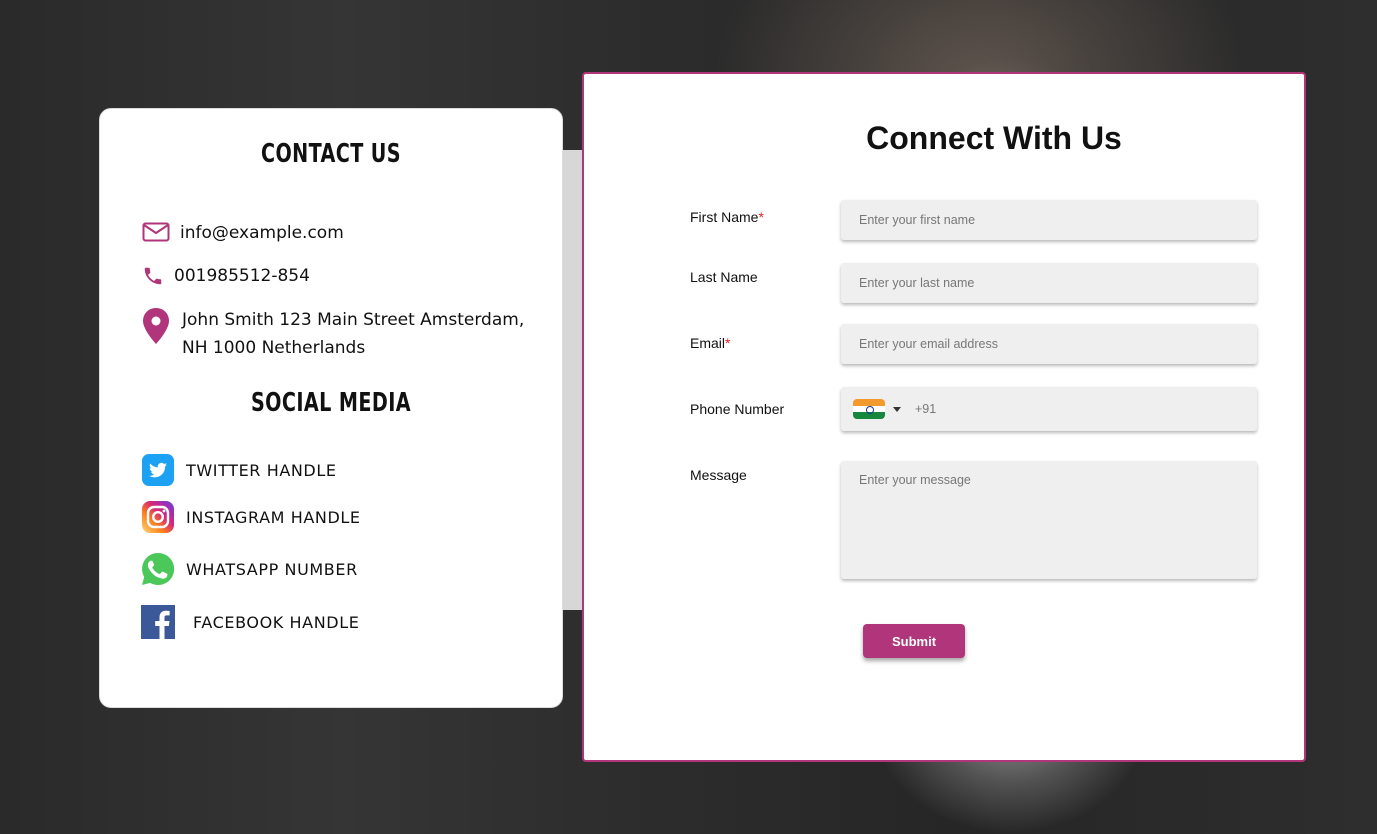 The height and width of the screenshot is (834, 1377). I want to click on phone-icon, so click(154, 277).